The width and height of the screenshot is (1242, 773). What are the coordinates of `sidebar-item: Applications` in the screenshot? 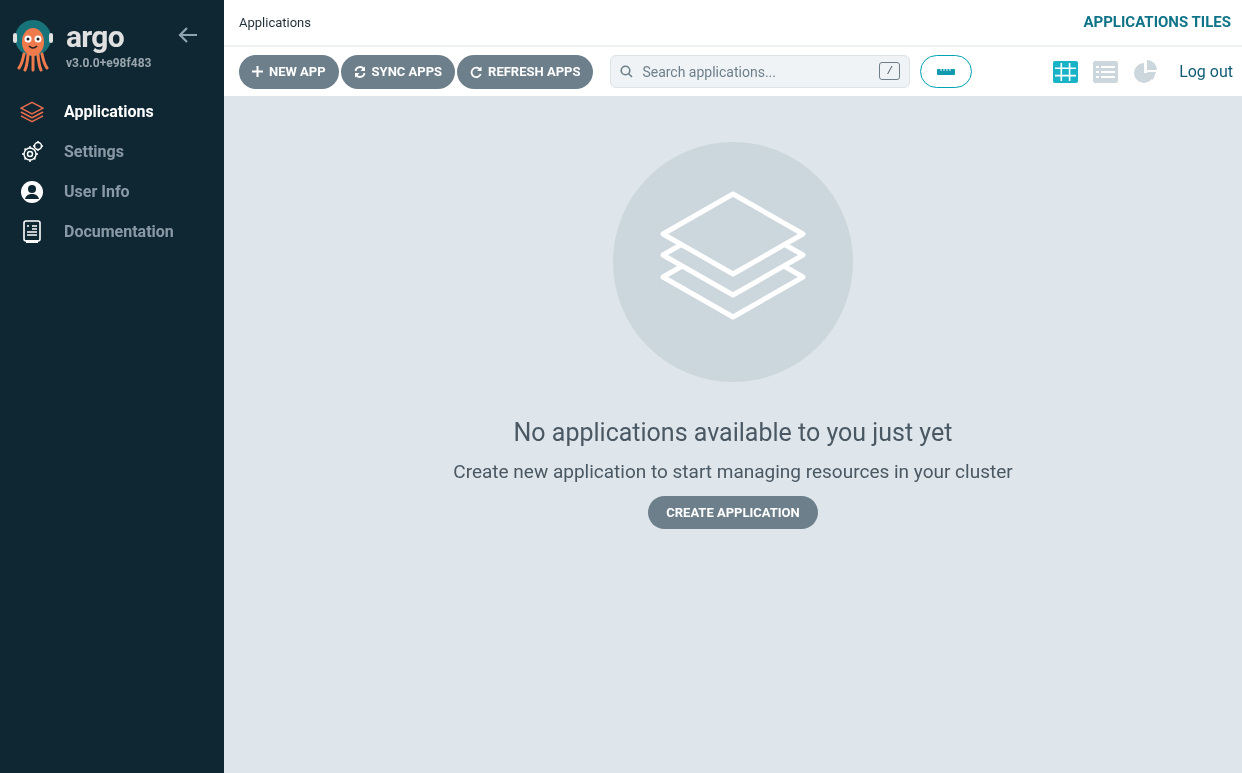 It's located at (112, 112).